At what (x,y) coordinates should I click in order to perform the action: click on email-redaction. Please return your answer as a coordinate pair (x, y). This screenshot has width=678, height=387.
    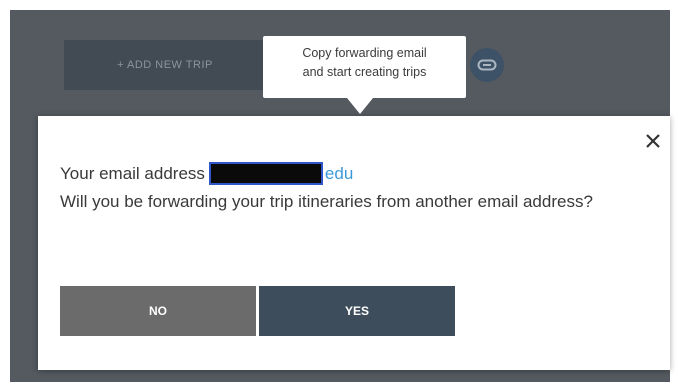
    Looking at the image, I should click on (265, 173).